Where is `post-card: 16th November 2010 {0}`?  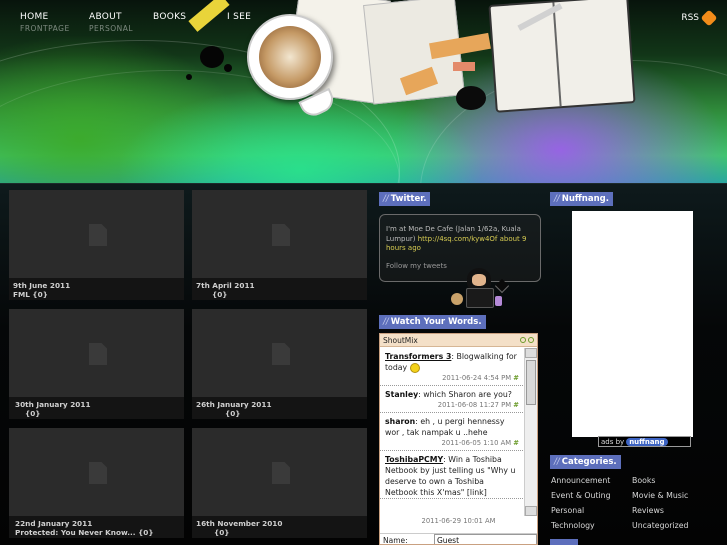 post-card: 16th November 2010 {0} is located at coordinates (279, 483).